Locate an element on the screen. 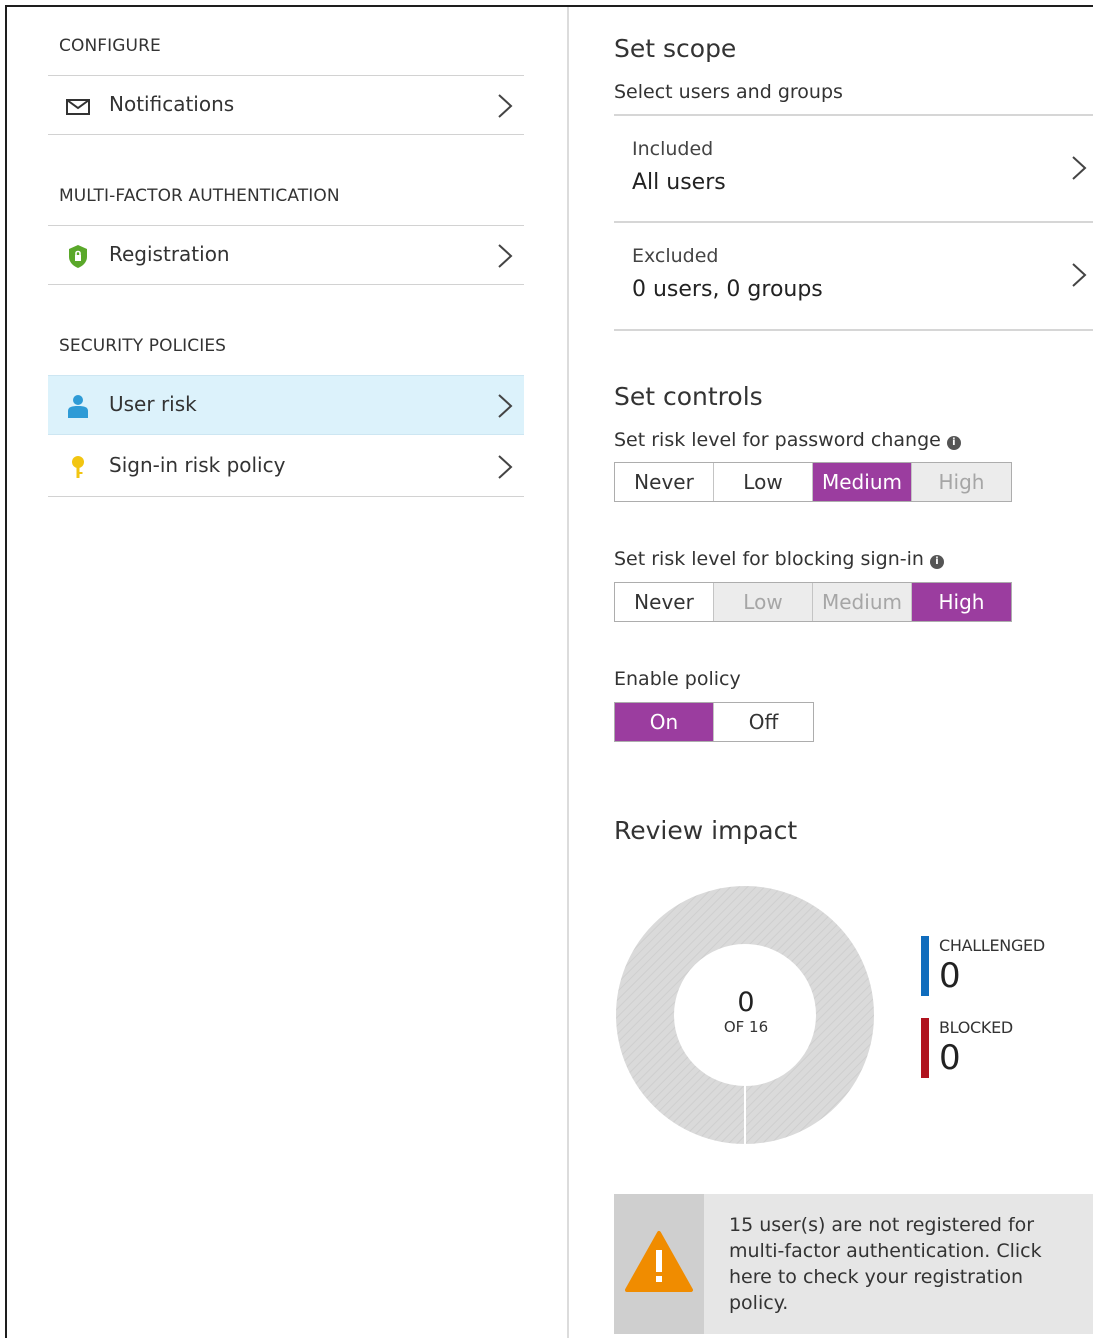 The width and height of the screenshot is (1093, 1338). menu-item-label: Sign-in risk policy is located at coordinates (197, 465).